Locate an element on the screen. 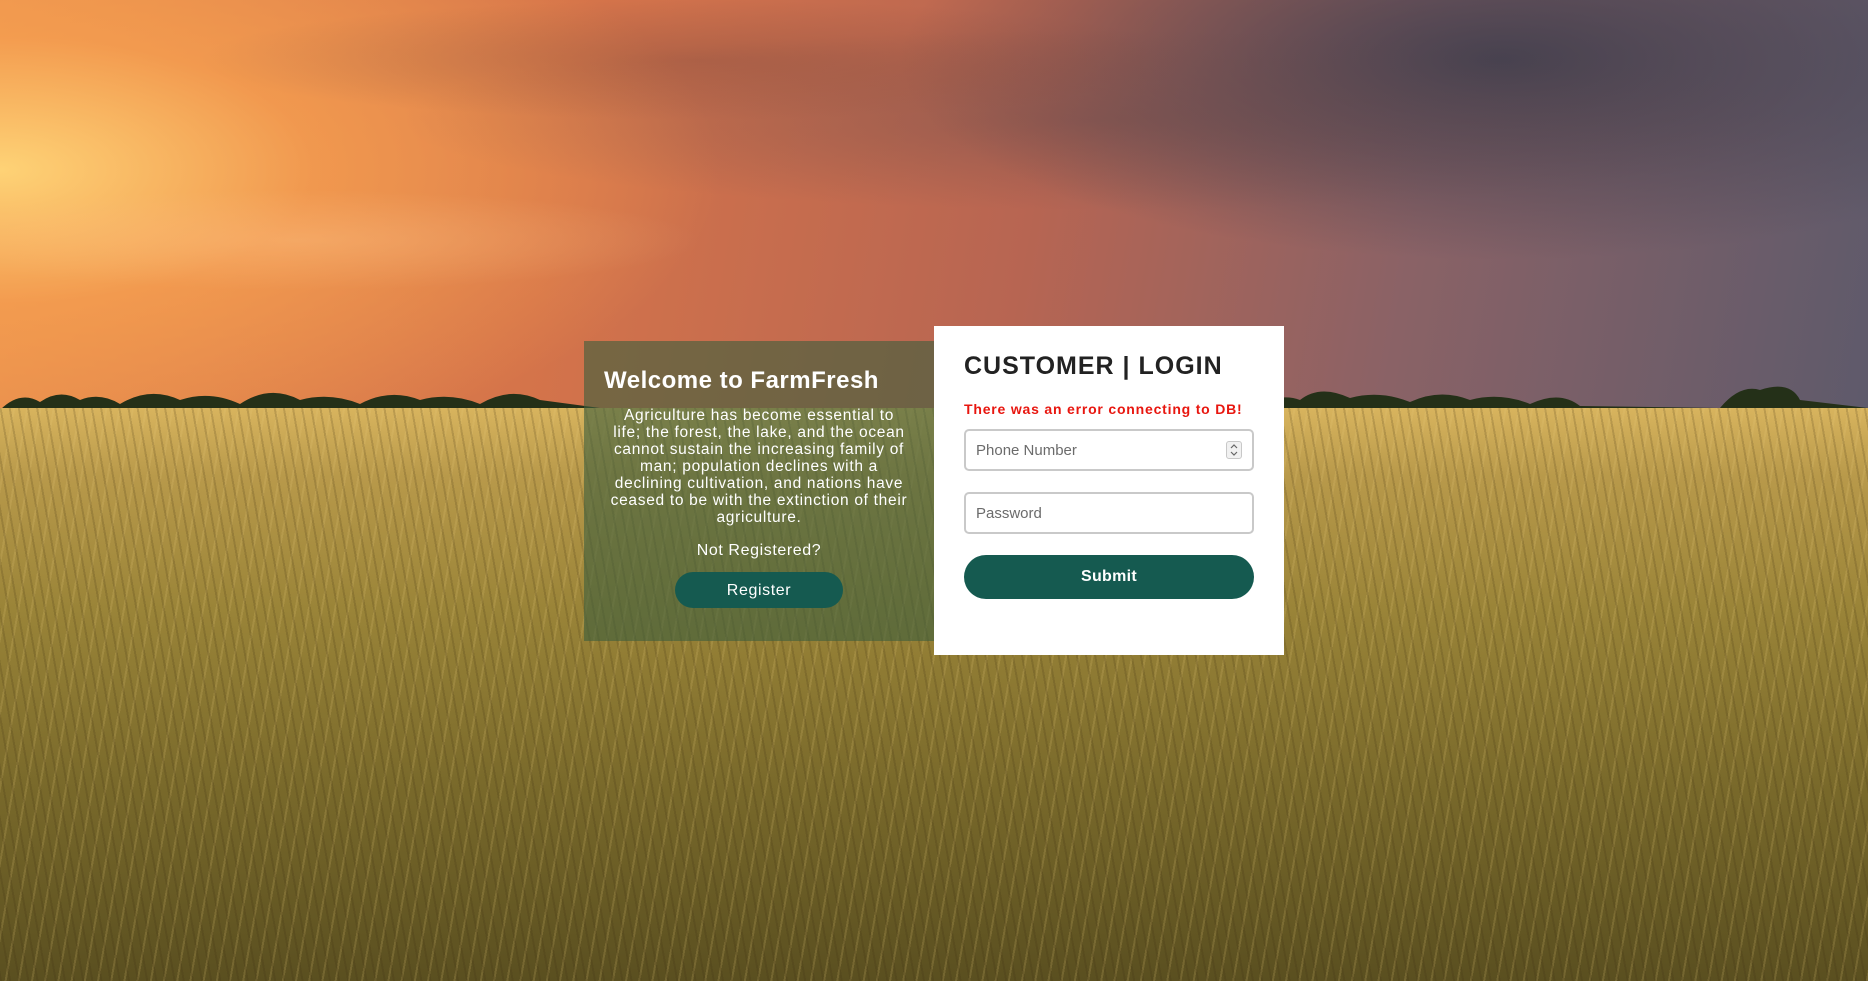  password-field-container is located at coordinates (1109, 513).